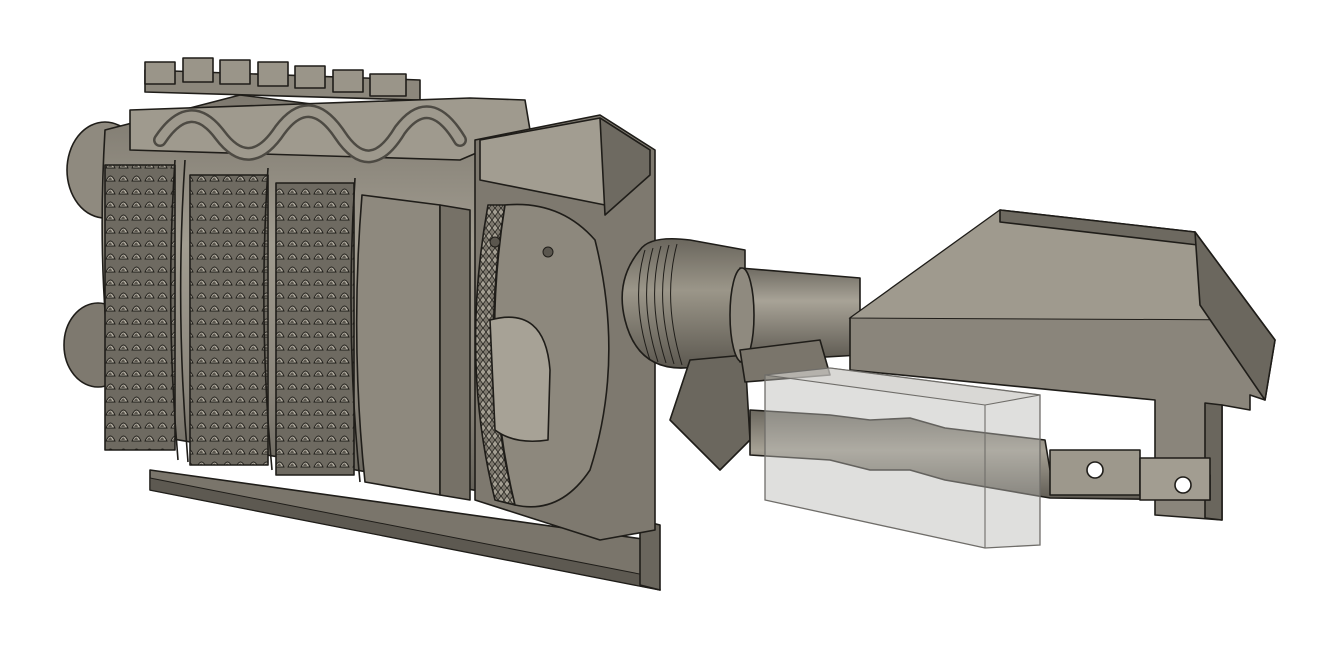 The width and height of the screenshot is (1332, 657). What do you see at coordinates (330, 110) in the screenshot?
I see `top-rail-icon` at bounding box center [330, 110].